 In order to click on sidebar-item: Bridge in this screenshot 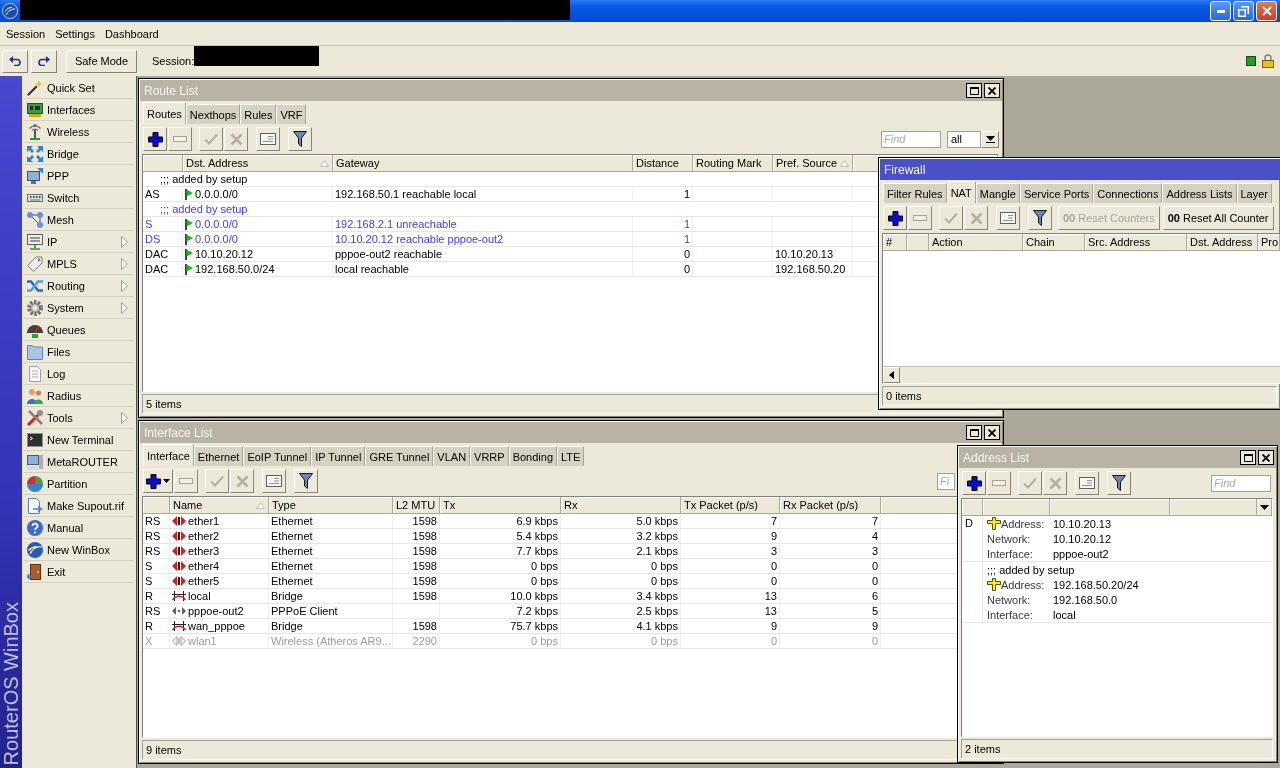, I will do `click(79, 154)`.